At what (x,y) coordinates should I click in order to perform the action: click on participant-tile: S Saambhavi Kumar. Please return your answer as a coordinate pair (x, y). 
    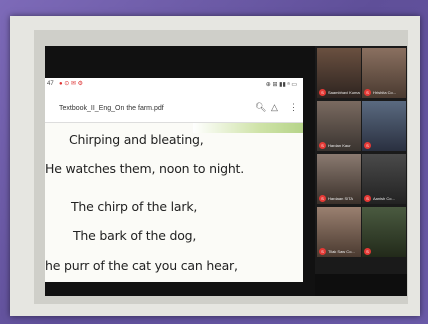
    Looking at the image, I should click on (339, 73).